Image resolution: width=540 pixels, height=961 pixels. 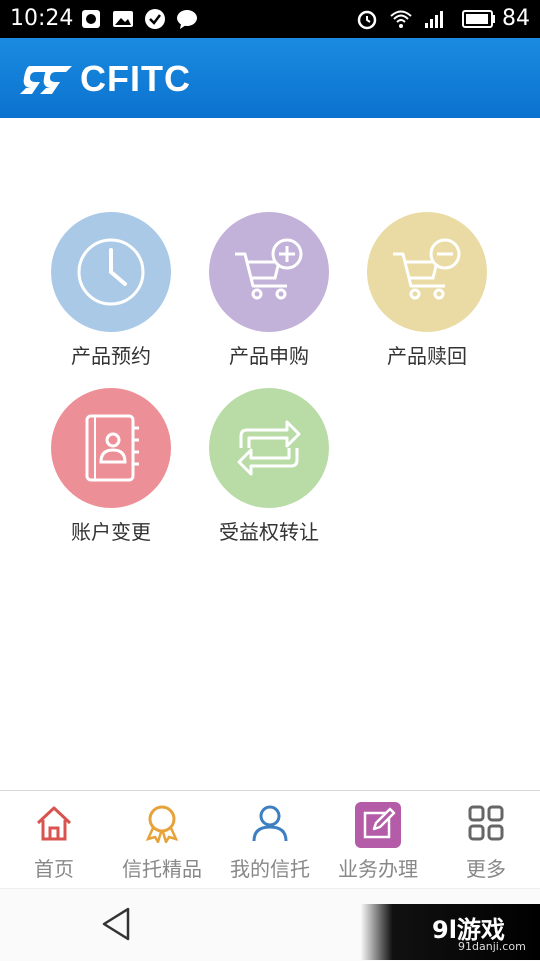 I want to click on grid-item-product-reservation: 产品预约, so click(x=111, y=290).